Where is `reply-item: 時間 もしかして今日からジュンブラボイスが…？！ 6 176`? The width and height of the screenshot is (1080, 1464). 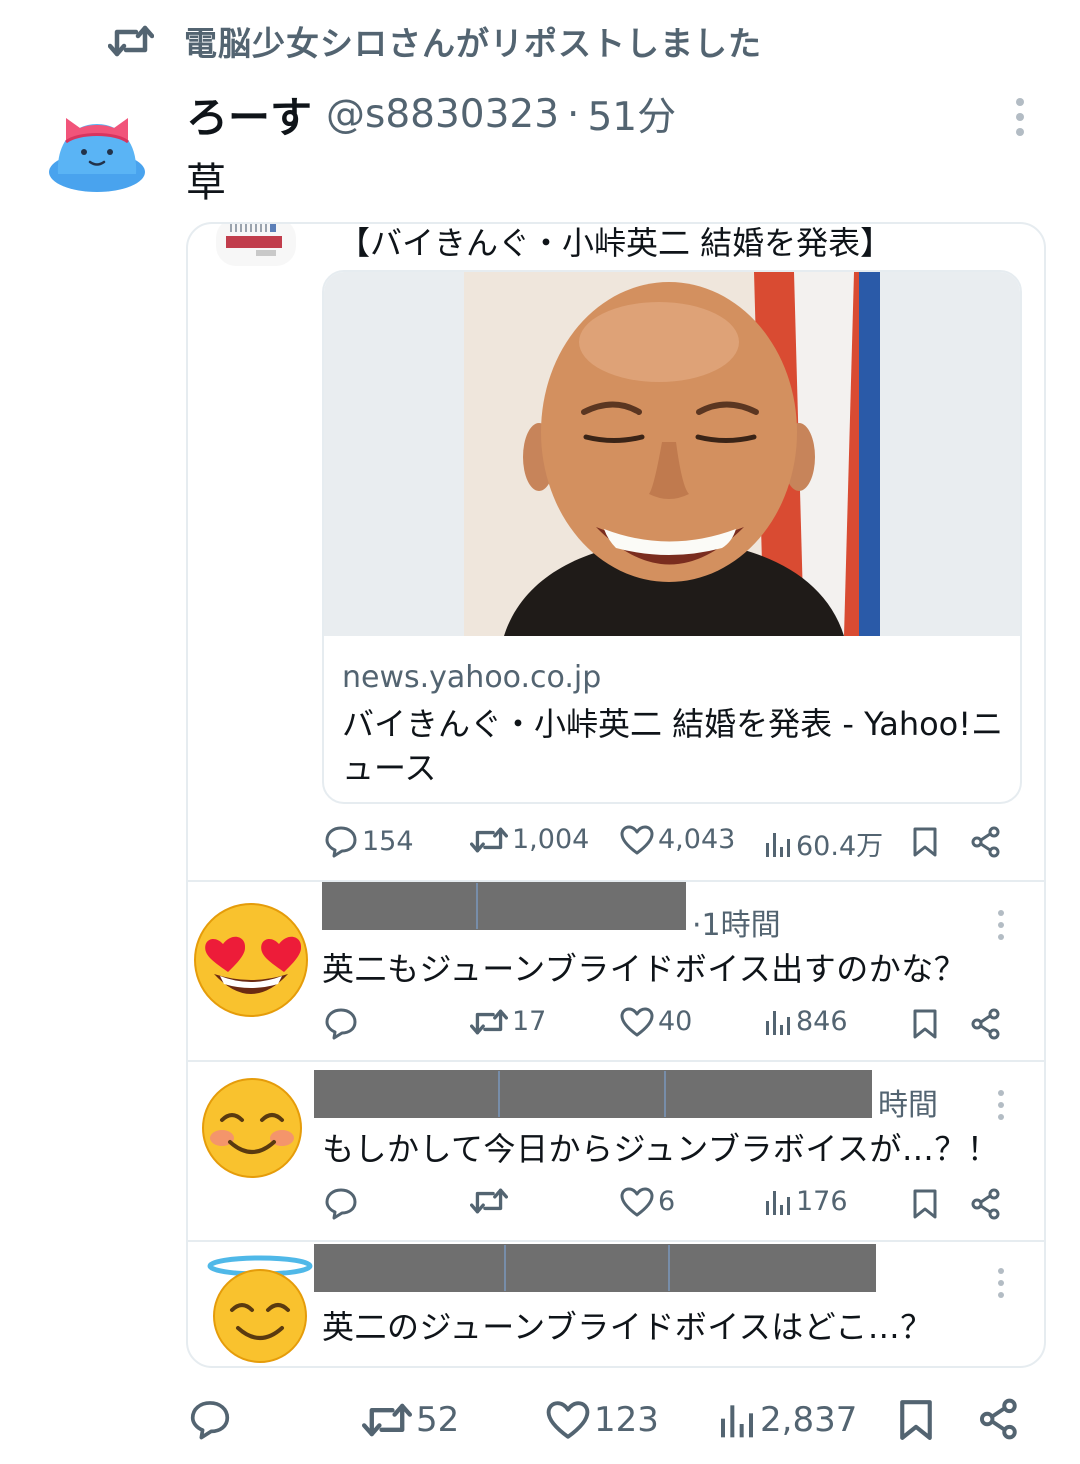
reply-item: 時間 もしかして今日からジュンブラボイスが…？！ 6 176 is located at coordinates (616, 1151).